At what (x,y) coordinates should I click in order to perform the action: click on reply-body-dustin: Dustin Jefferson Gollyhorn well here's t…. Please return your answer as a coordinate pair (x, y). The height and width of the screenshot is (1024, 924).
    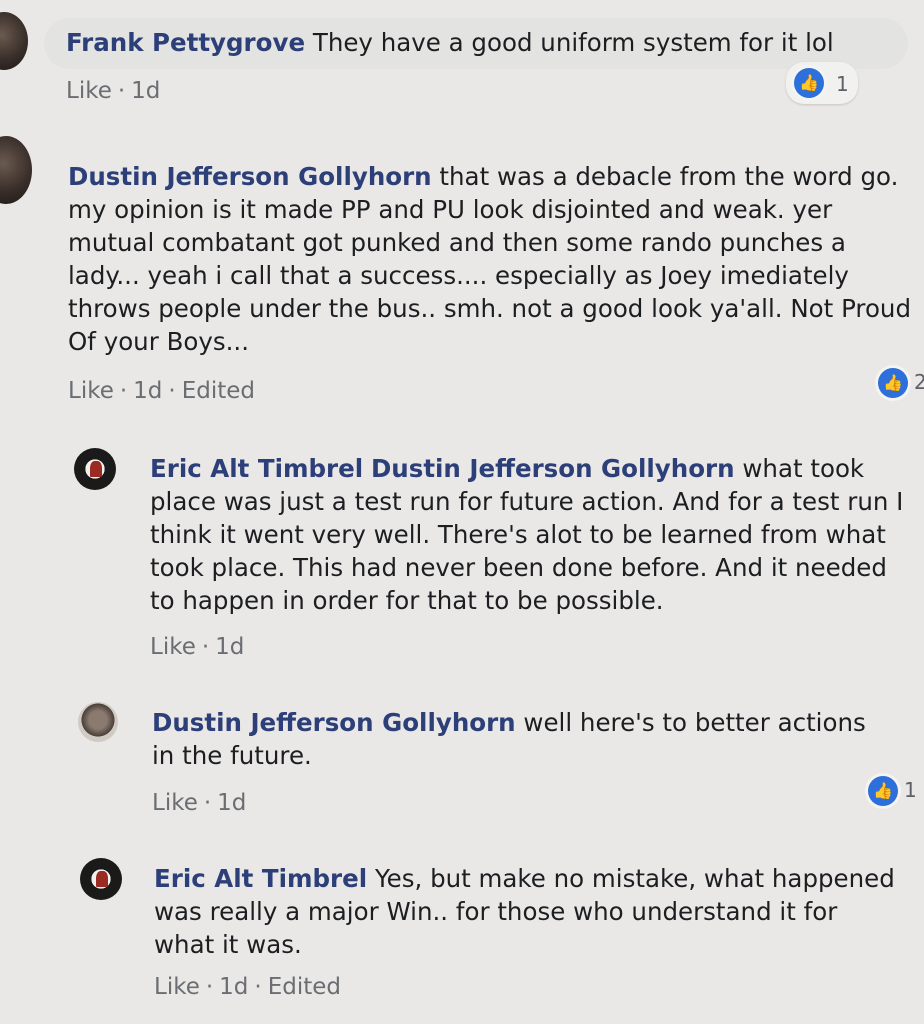
    Looking at the image, I should click on (522, 739).